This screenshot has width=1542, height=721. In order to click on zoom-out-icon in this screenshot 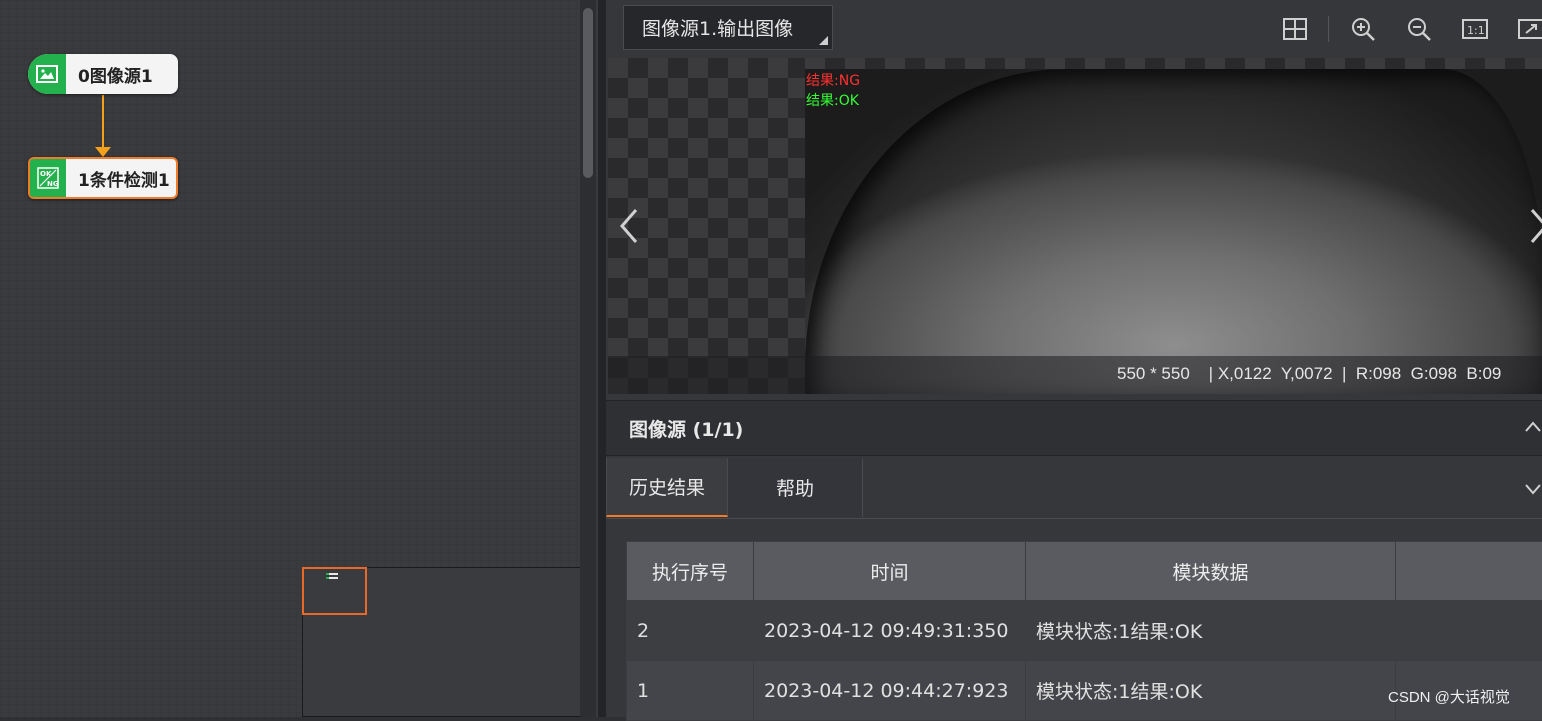, I will do `click(1419, 29)`.